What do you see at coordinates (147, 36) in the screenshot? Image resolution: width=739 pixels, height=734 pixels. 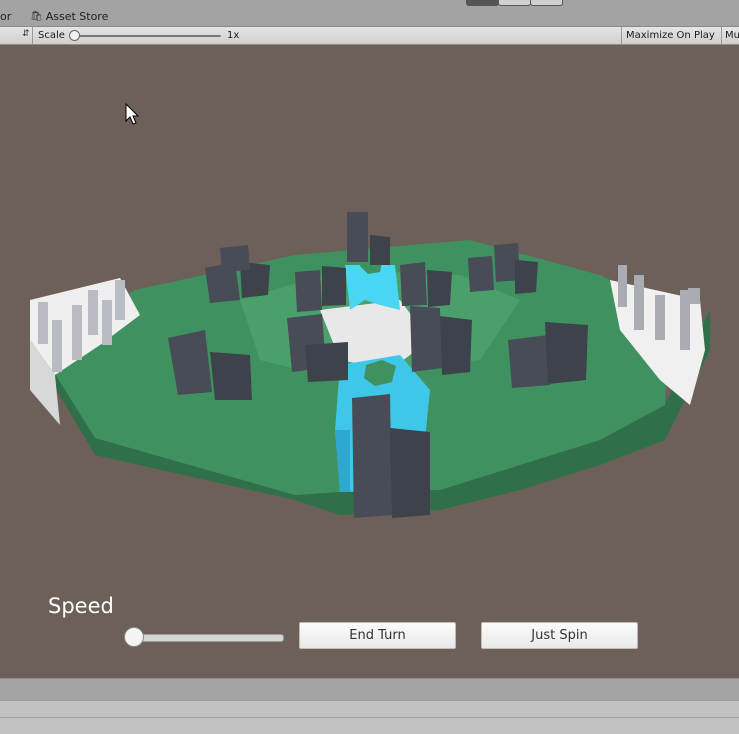 I see `scale-slider-track` at bounding box center [147, 36].